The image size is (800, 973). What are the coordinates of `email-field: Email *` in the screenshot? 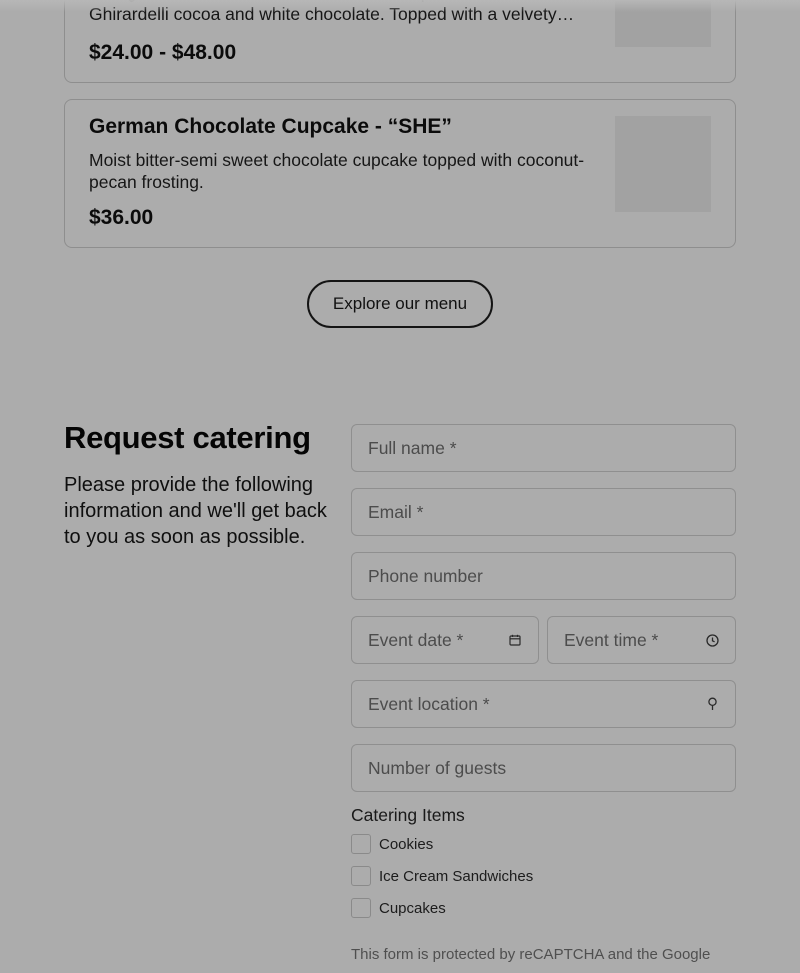 It's located at (543, 512).